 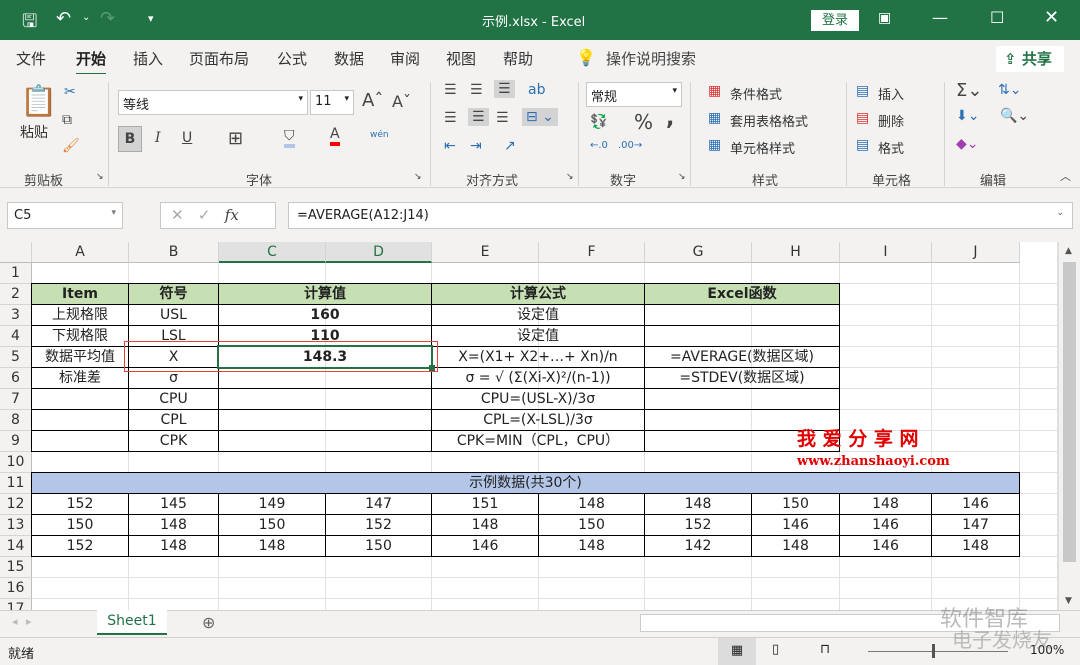 What do you see at coordinates (1068, 601) in the screenshot?
I see `scroll-down-icon: ▼` at bounding box center [1068, 601].